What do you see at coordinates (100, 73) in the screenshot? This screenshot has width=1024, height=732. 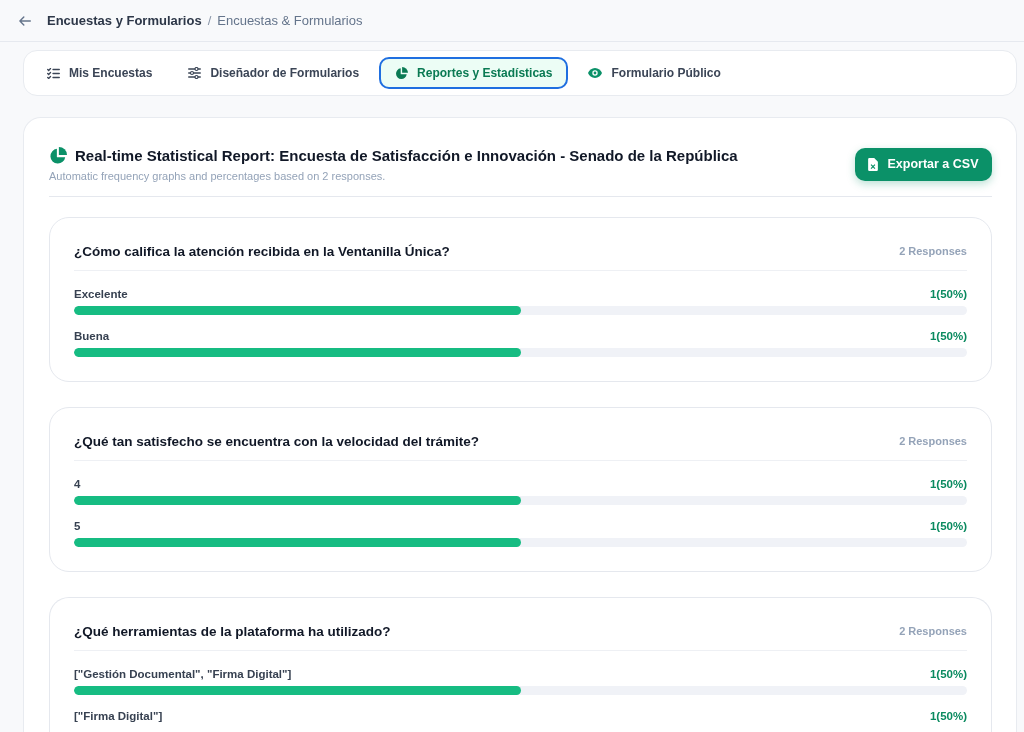 I see `tab: Mis Encuestas` at bounding box center [100, 73].